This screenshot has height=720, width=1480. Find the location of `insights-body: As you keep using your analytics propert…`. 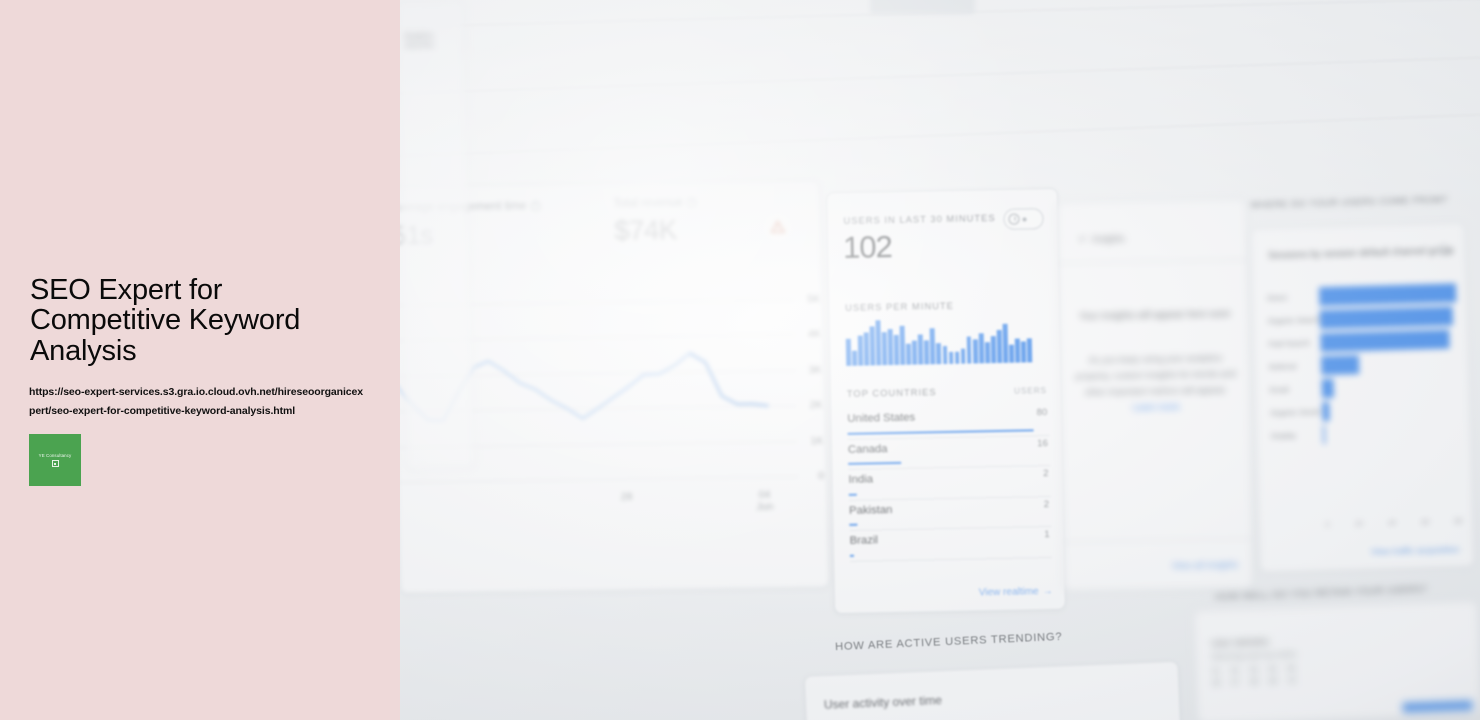

insights-body: As you keep using your analytics propert… is located at coordinates (1156, 382).